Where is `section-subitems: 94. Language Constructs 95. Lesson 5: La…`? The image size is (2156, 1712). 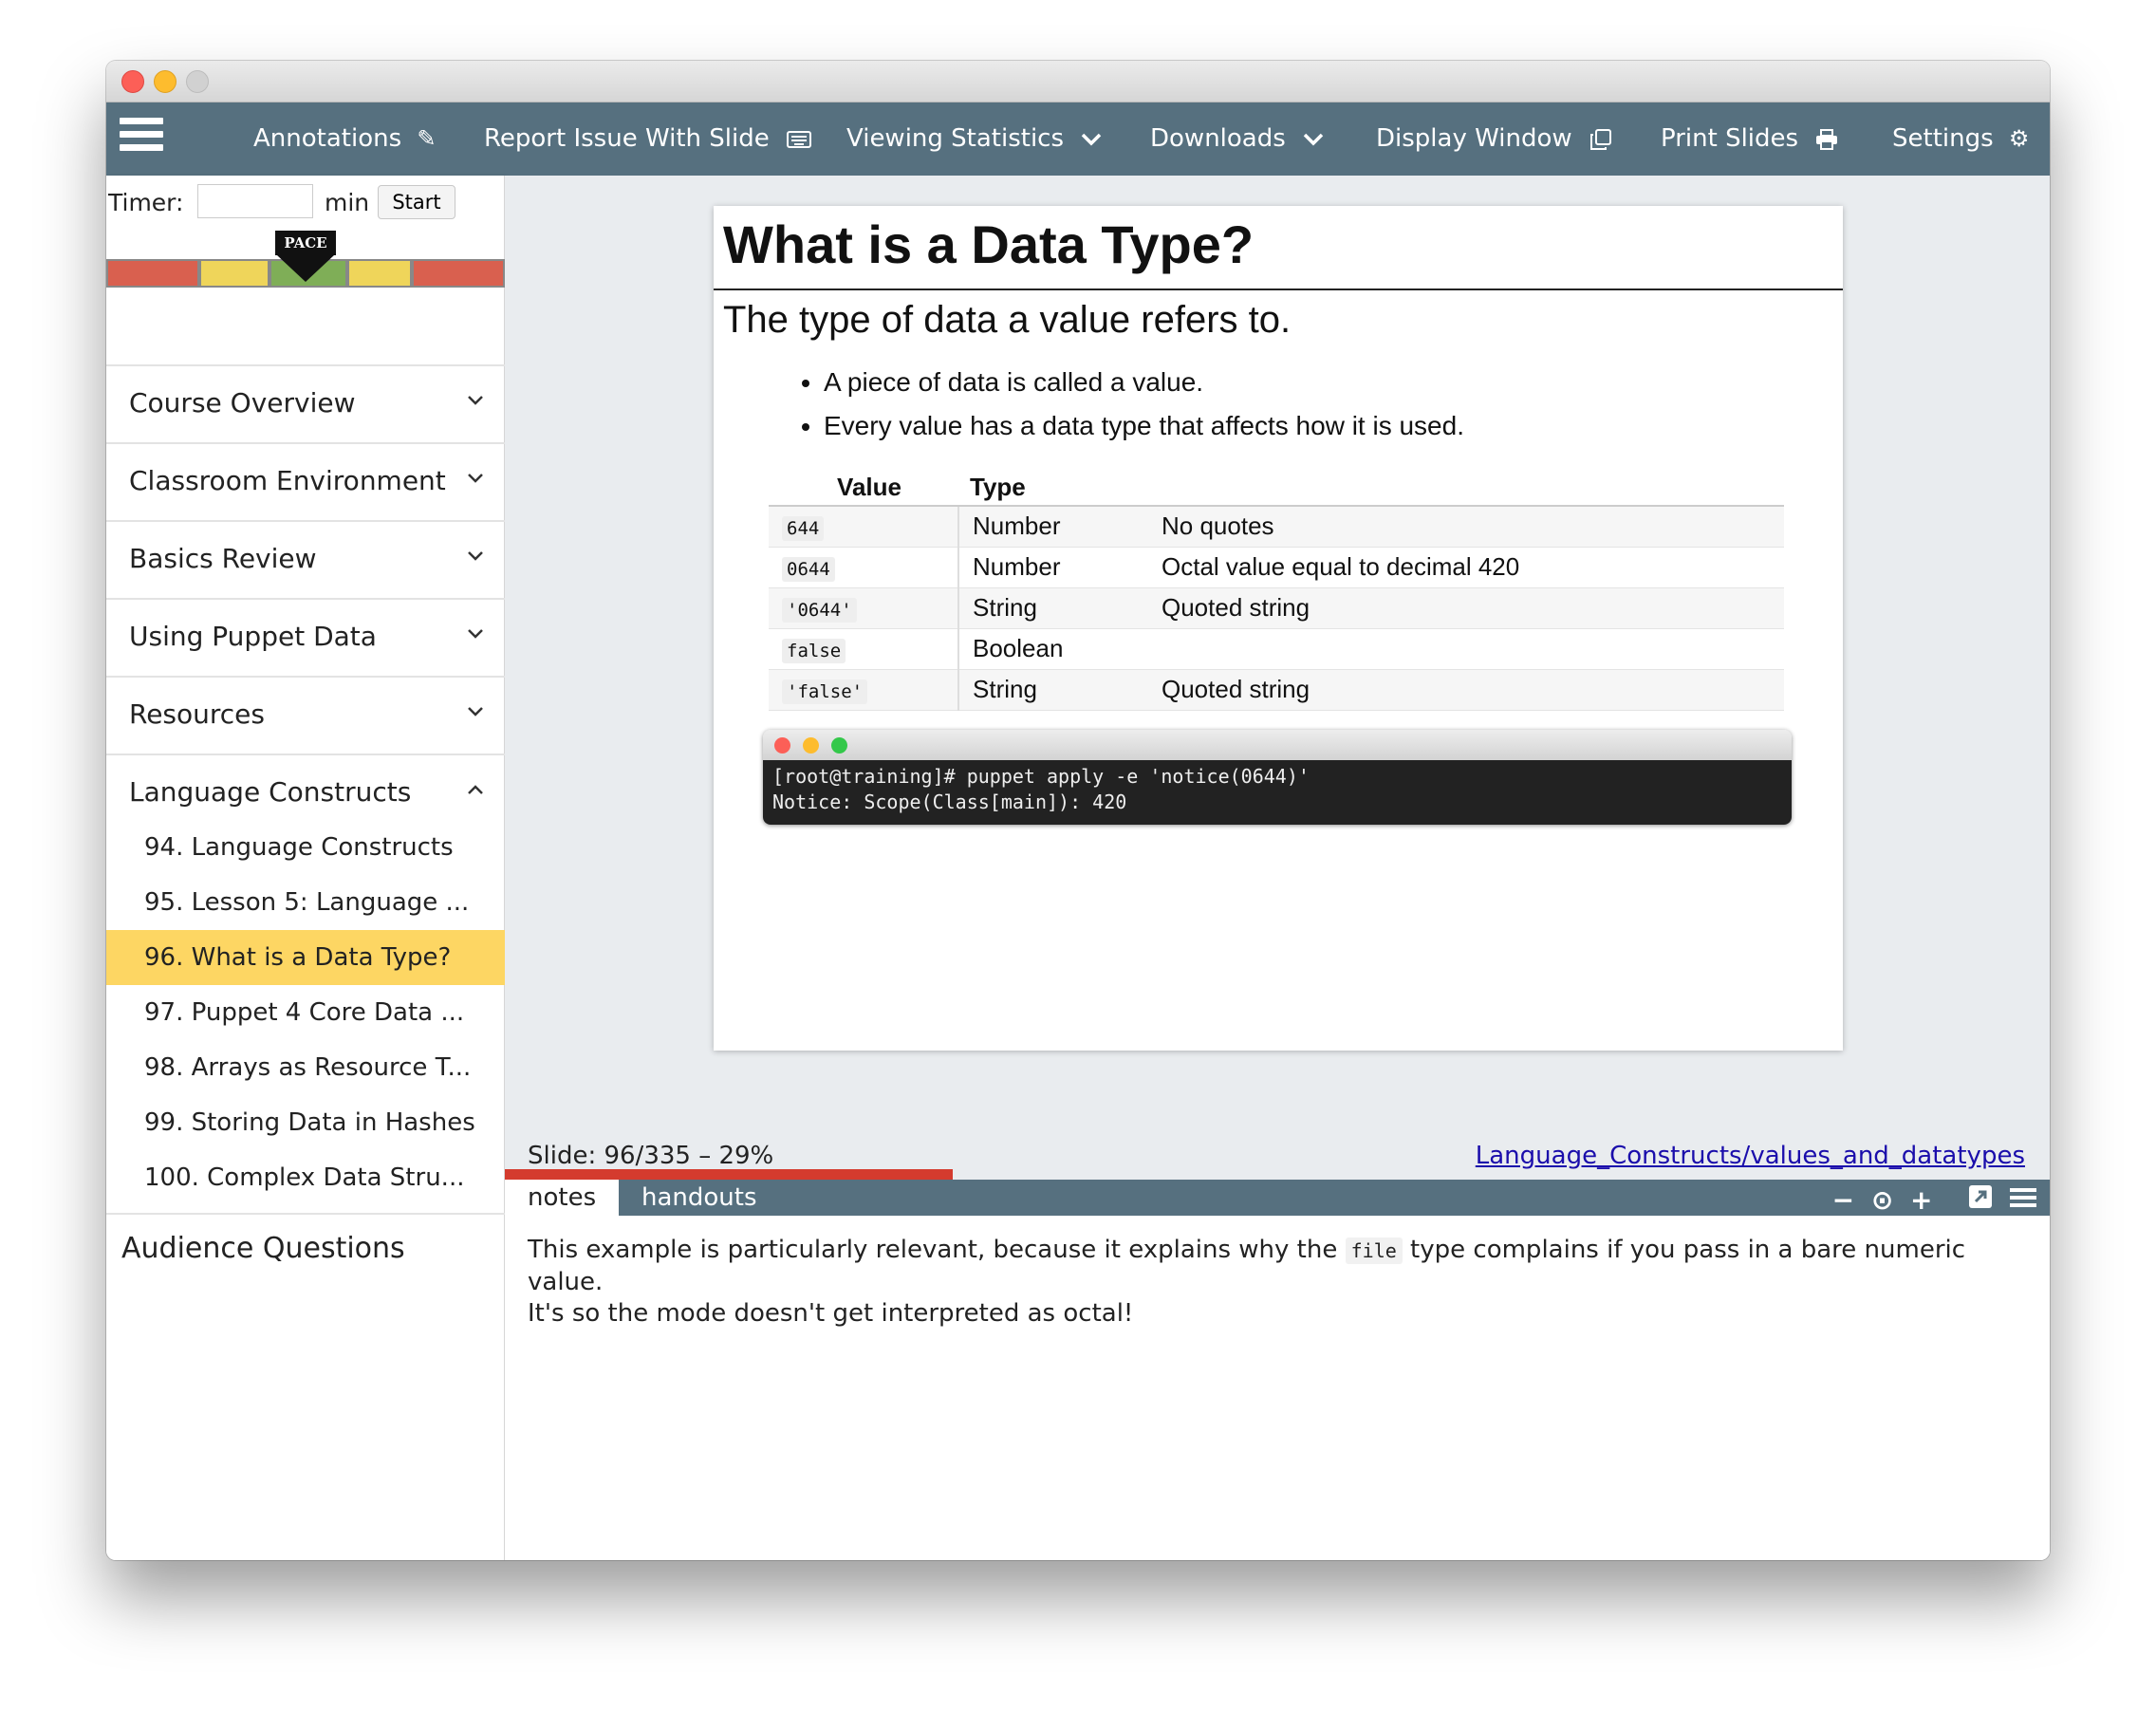 section-subitems: 94. Language Constructs 95. Lesson 5: La… is located at coordinates (305, 1012).